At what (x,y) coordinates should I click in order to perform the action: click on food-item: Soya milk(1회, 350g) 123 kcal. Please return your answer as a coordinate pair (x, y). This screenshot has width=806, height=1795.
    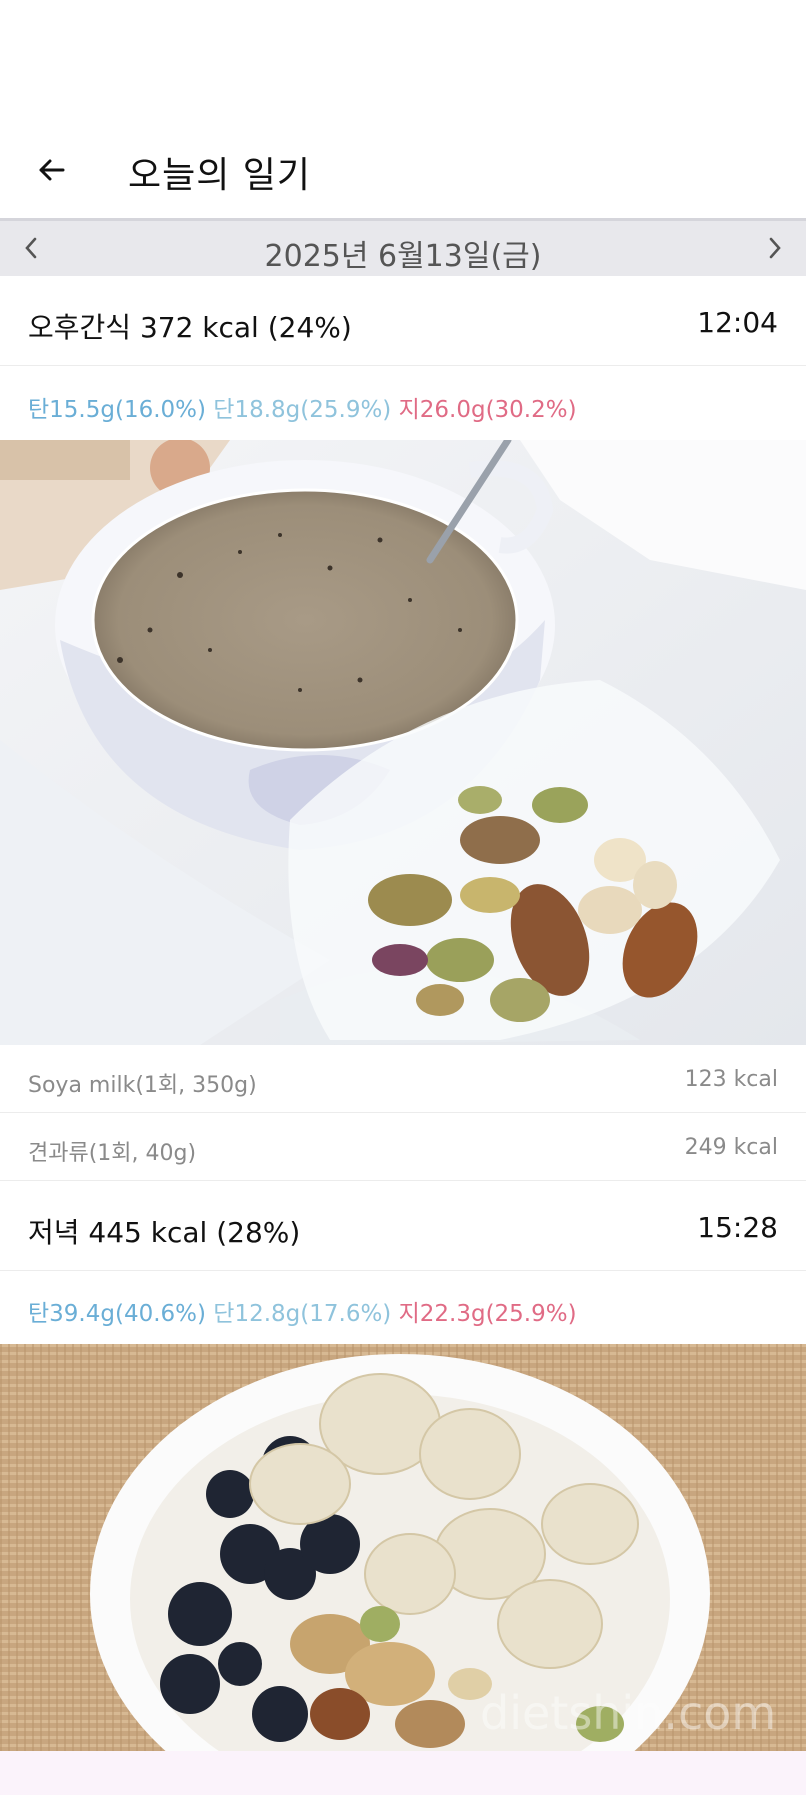
    Looking at the image, I should click on (403, 1079).